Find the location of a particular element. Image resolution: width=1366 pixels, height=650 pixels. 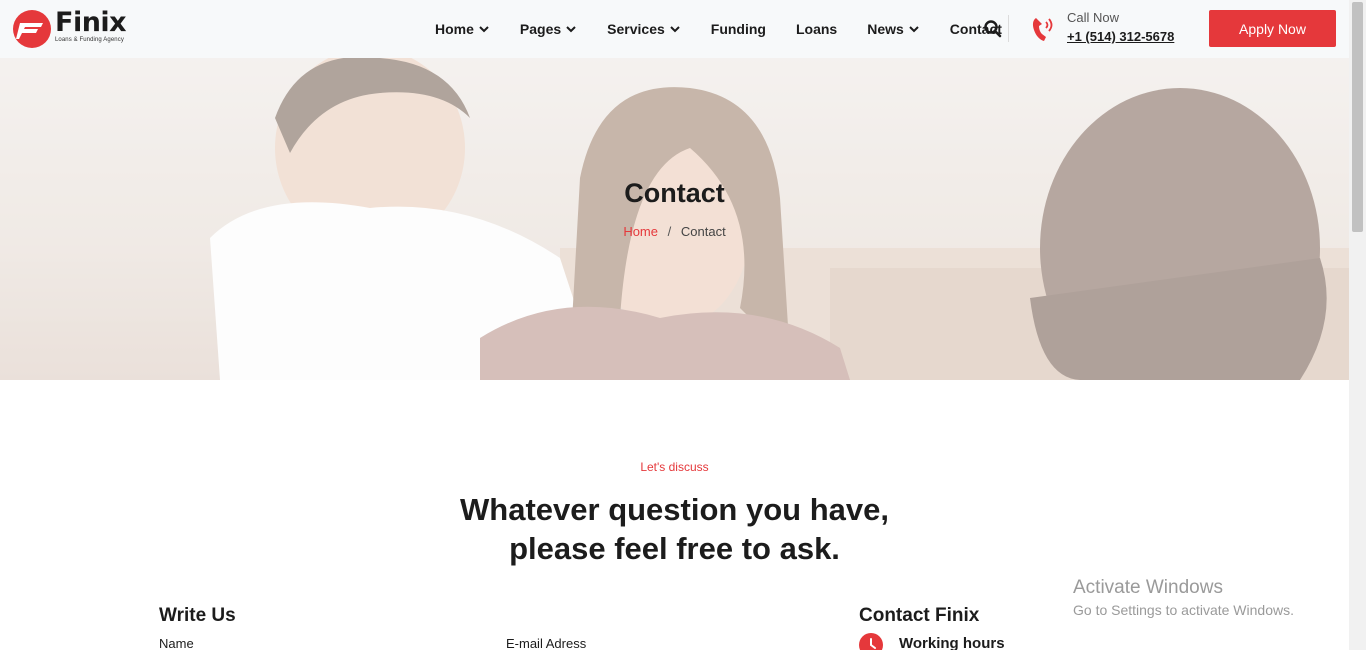

heading-line-1: Whatever question you have, is located at coordinates (674, 509).